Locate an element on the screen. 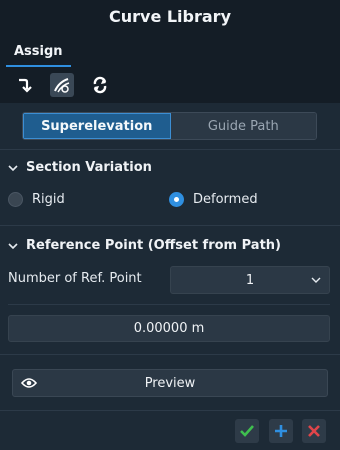  tab-bar: Assign is located at coordinates (170, 50).